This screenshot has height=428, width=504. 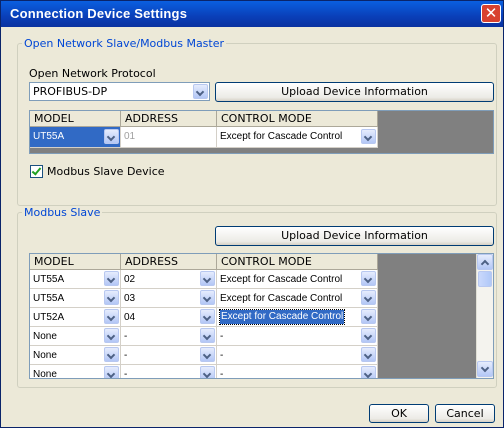 I want to click on slave-address-cell: 03, so click(x=169, y=298).